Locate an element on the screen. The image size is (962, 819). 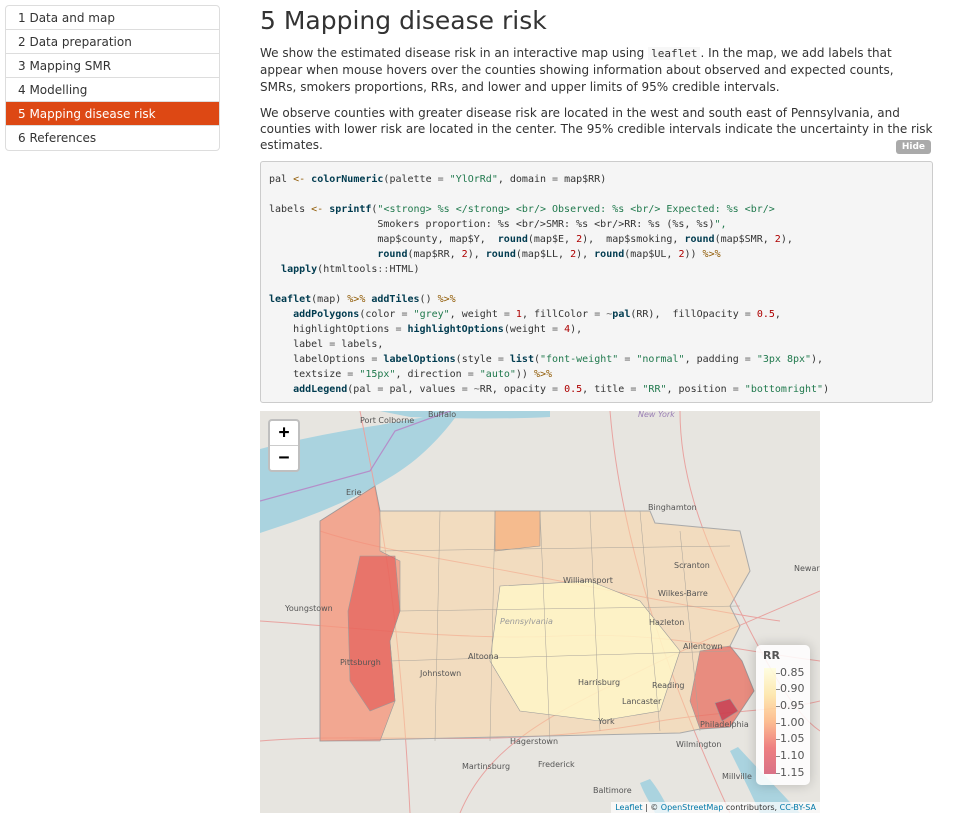
city-label: Harrisburg is located at coordinates (599, 682).